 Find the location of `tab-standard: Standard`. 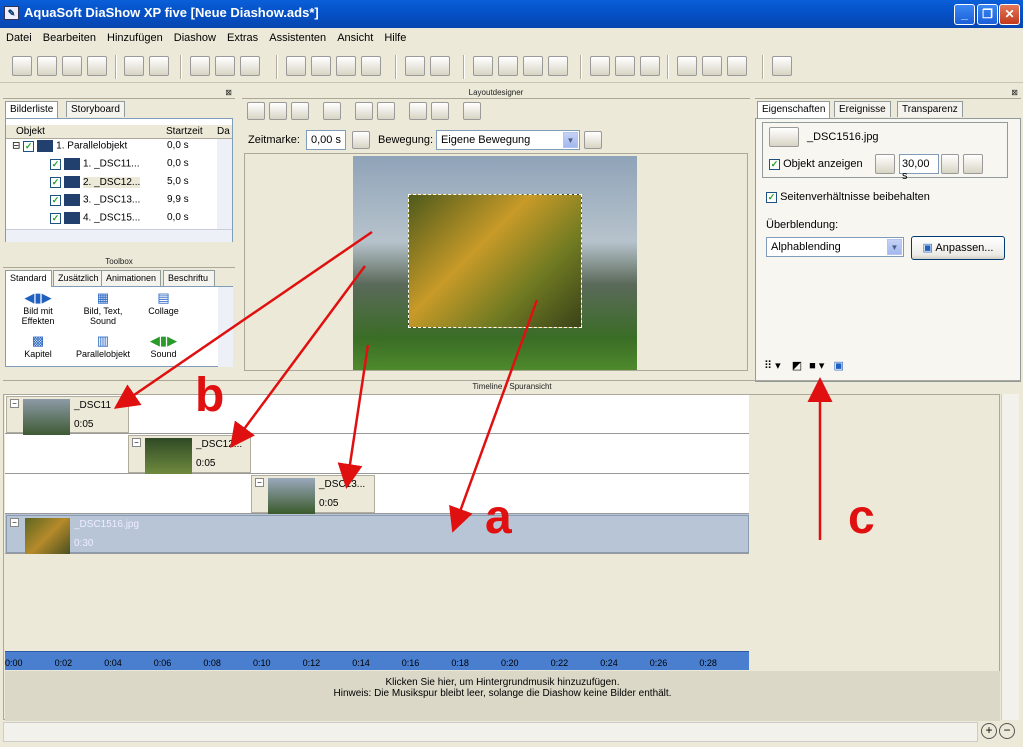

tab-standard: Standard is located at coordinates (28, 278).